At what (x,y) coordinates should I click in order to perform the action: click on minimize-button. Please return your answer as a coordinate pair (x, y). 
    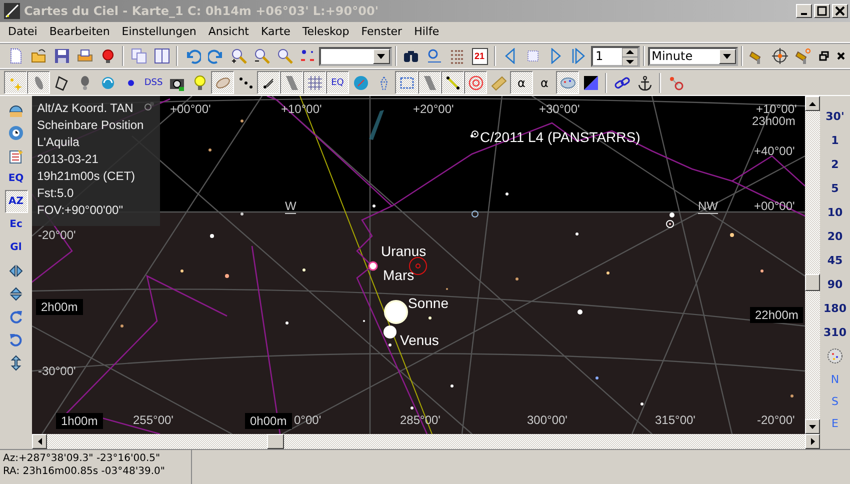
    Looking at the image, I should click on (804, 11).